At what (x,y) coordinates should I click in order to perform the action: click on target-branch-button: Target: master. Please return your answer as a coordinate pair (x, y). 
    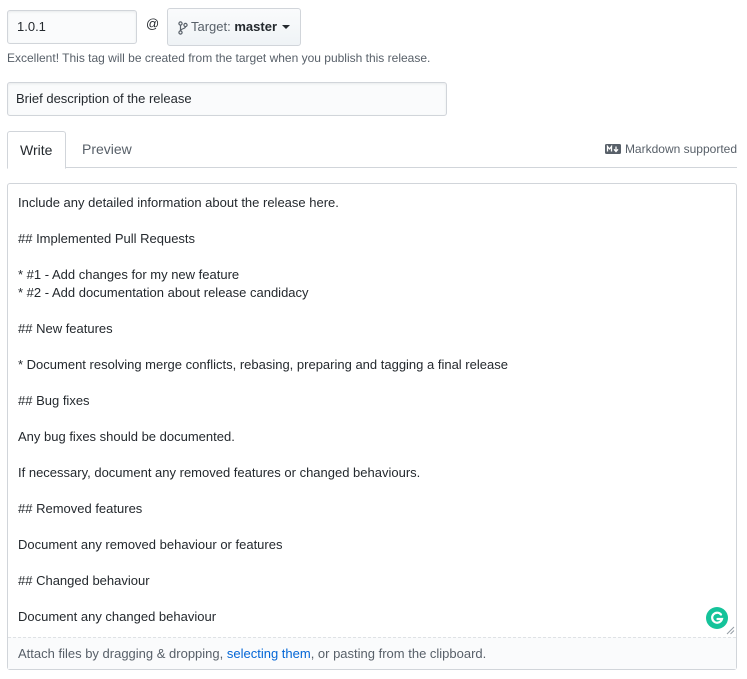
    Looking at the image, I should click on (234, 27).